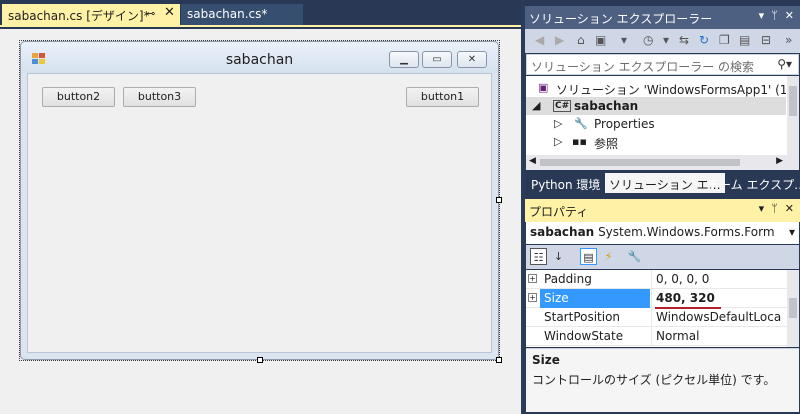  Describe the element at coordinates (686, 232) in the screenshot. I see `object-type: System.Windows.Forms.Form` at that location.